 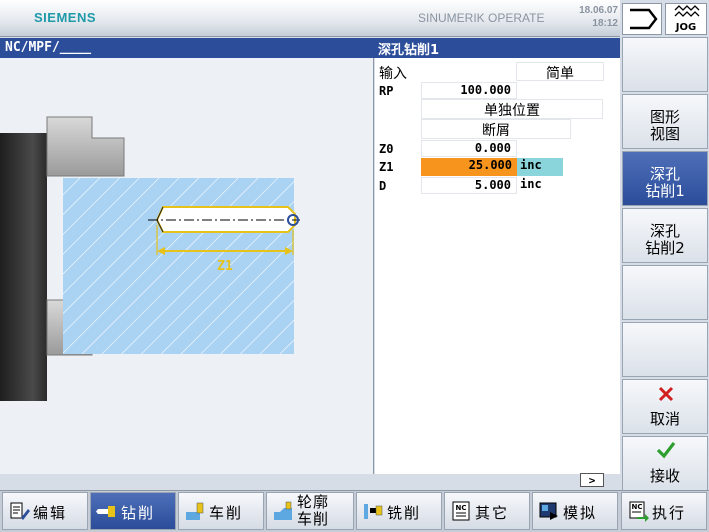 What do you see at coordinates (481, 18) in the screenshot?
I see `product-name: SINUMERIK OPERATE` at bounding box center [481, 18].